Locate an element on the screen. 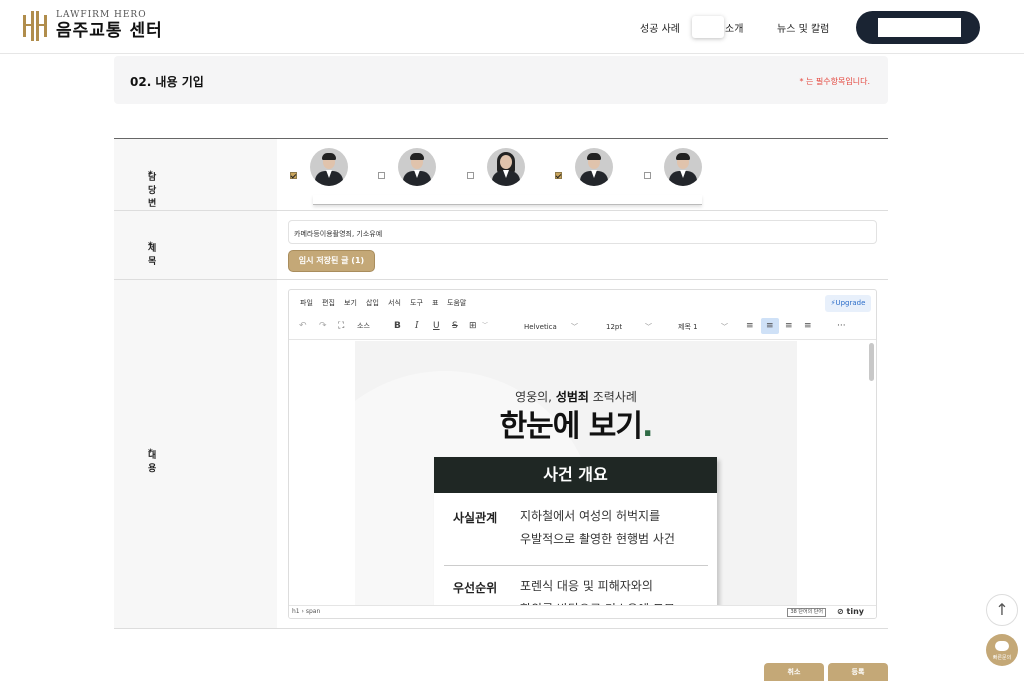 The height and width of the screenshot is (681, 1024). nav-about: 소개 is located at coordinates (734, 27).